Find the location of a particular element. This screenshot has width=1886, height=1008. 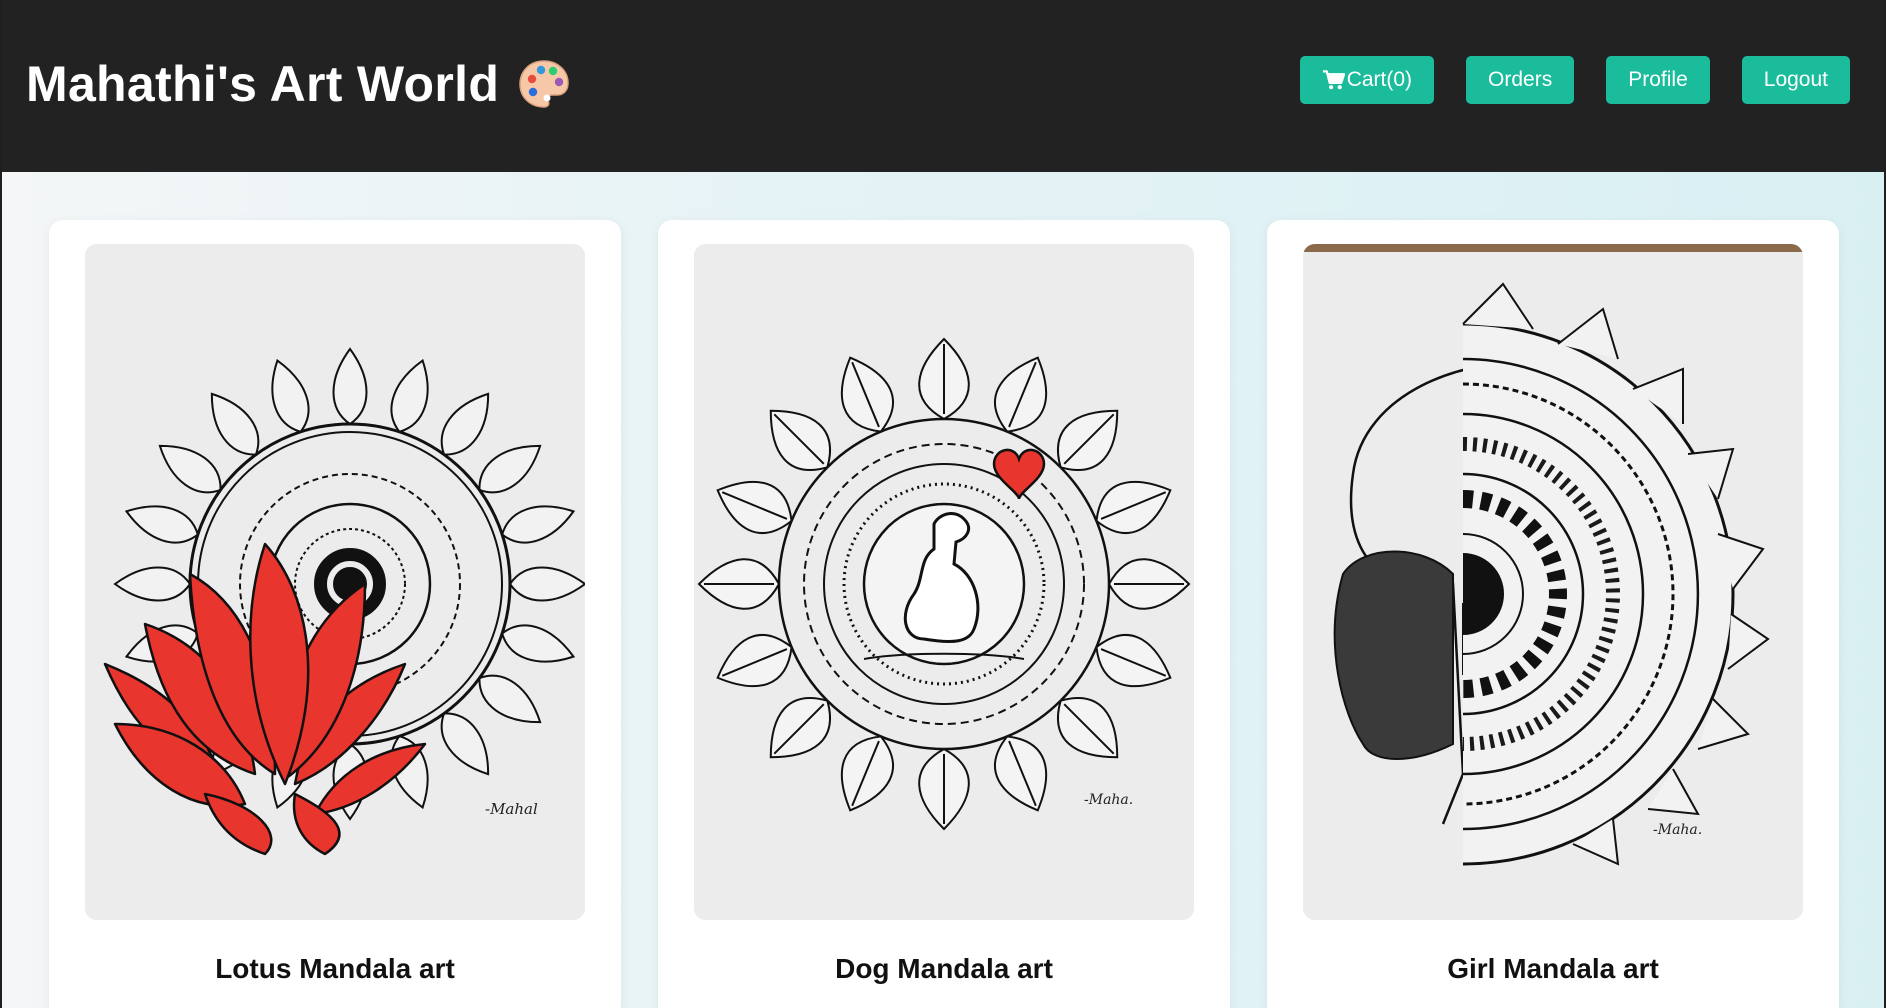

product-title: Dog Mandala art is located at coordinates (944, 968).